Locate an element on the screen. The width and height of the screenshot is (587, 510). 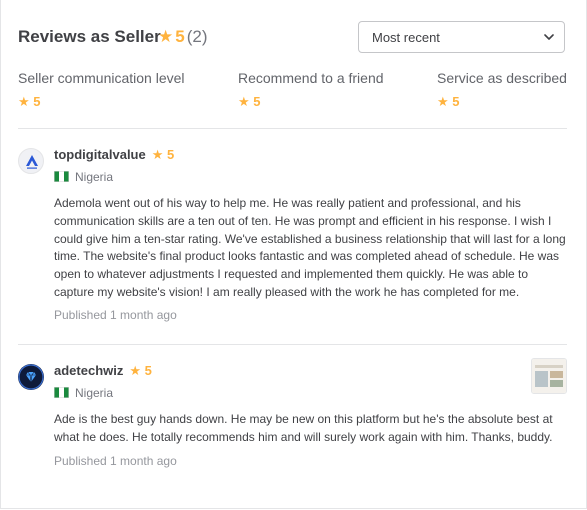
sort-selected-label: Most recent is located at coordinates (406, 37).